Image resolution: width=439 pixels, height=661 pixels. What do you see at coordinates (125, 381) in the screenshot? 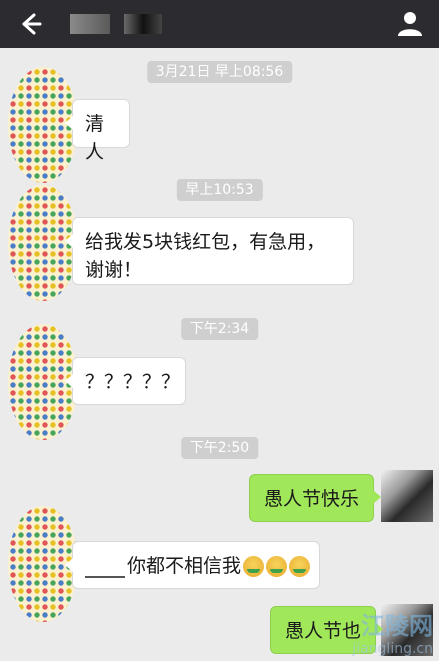
I see `message-bubble: ？？？？？` at bounding box center [125, 381].